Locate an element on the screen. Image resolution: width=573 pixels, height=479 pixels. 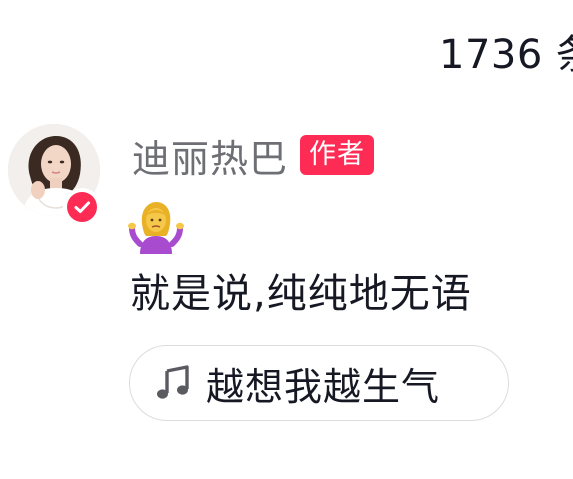
author-row: 迪丽热巴 作者 is located at coordinates (253, 155).